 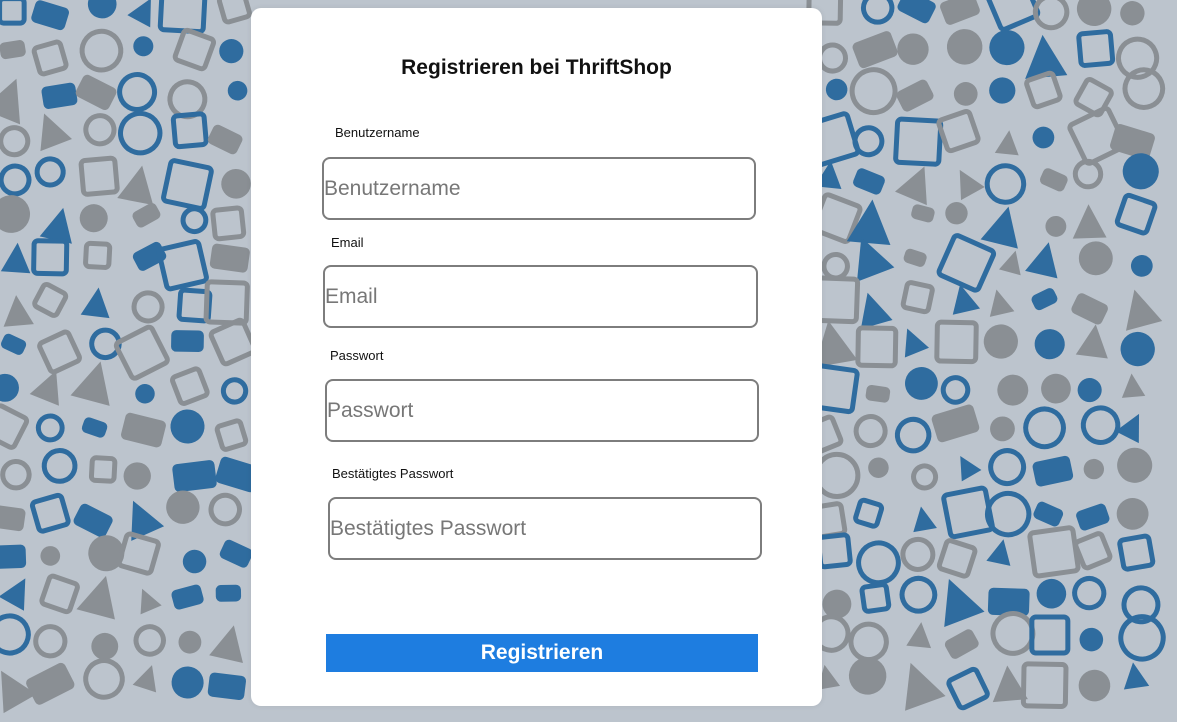 What do you see at coordinates (540, 296) in the screenshot?
I see `email-input` at bounding box center [540, 296].